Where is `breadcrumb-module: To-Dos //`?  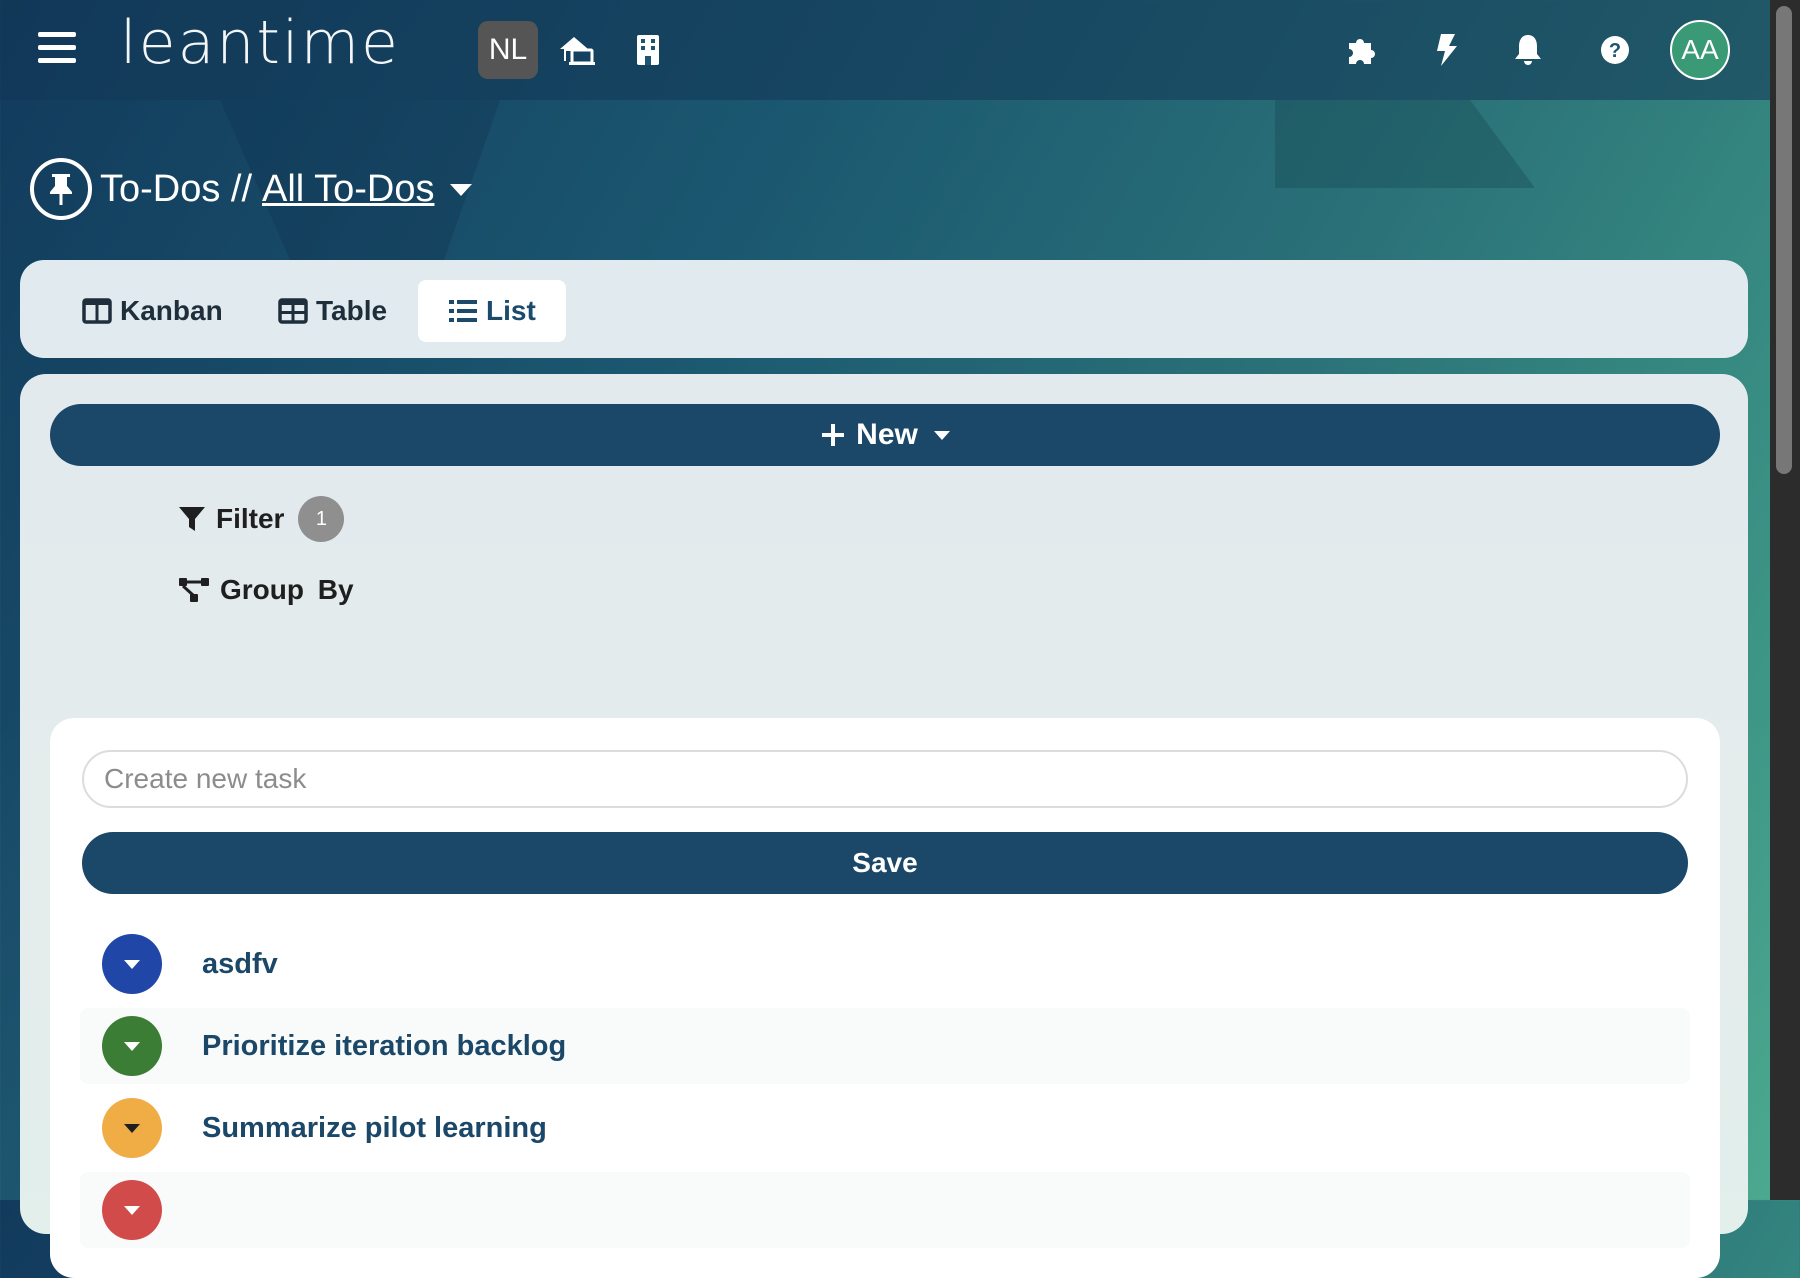 breadcrumb-module: To-Dos // is located at coordinates (176, 189).